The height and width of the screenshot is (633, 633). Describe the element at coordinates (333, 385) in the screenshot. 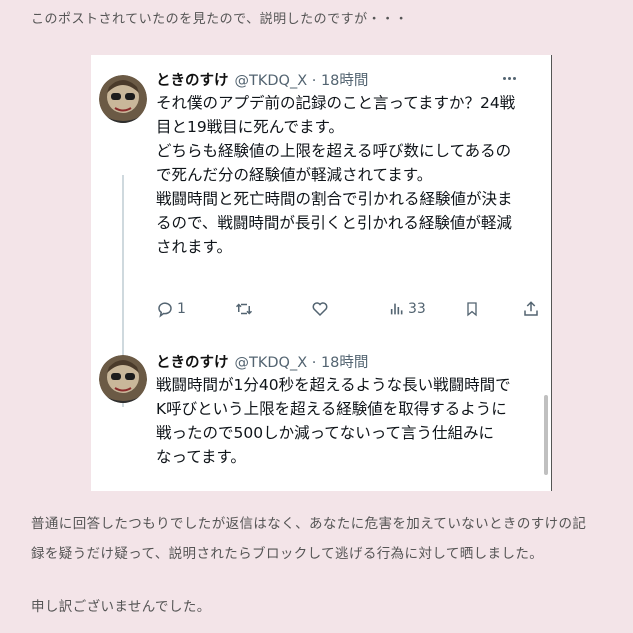

I see `tweet-line: 戦闘時間が1分40秒を超えるような長い戦闘時間で` at that location.